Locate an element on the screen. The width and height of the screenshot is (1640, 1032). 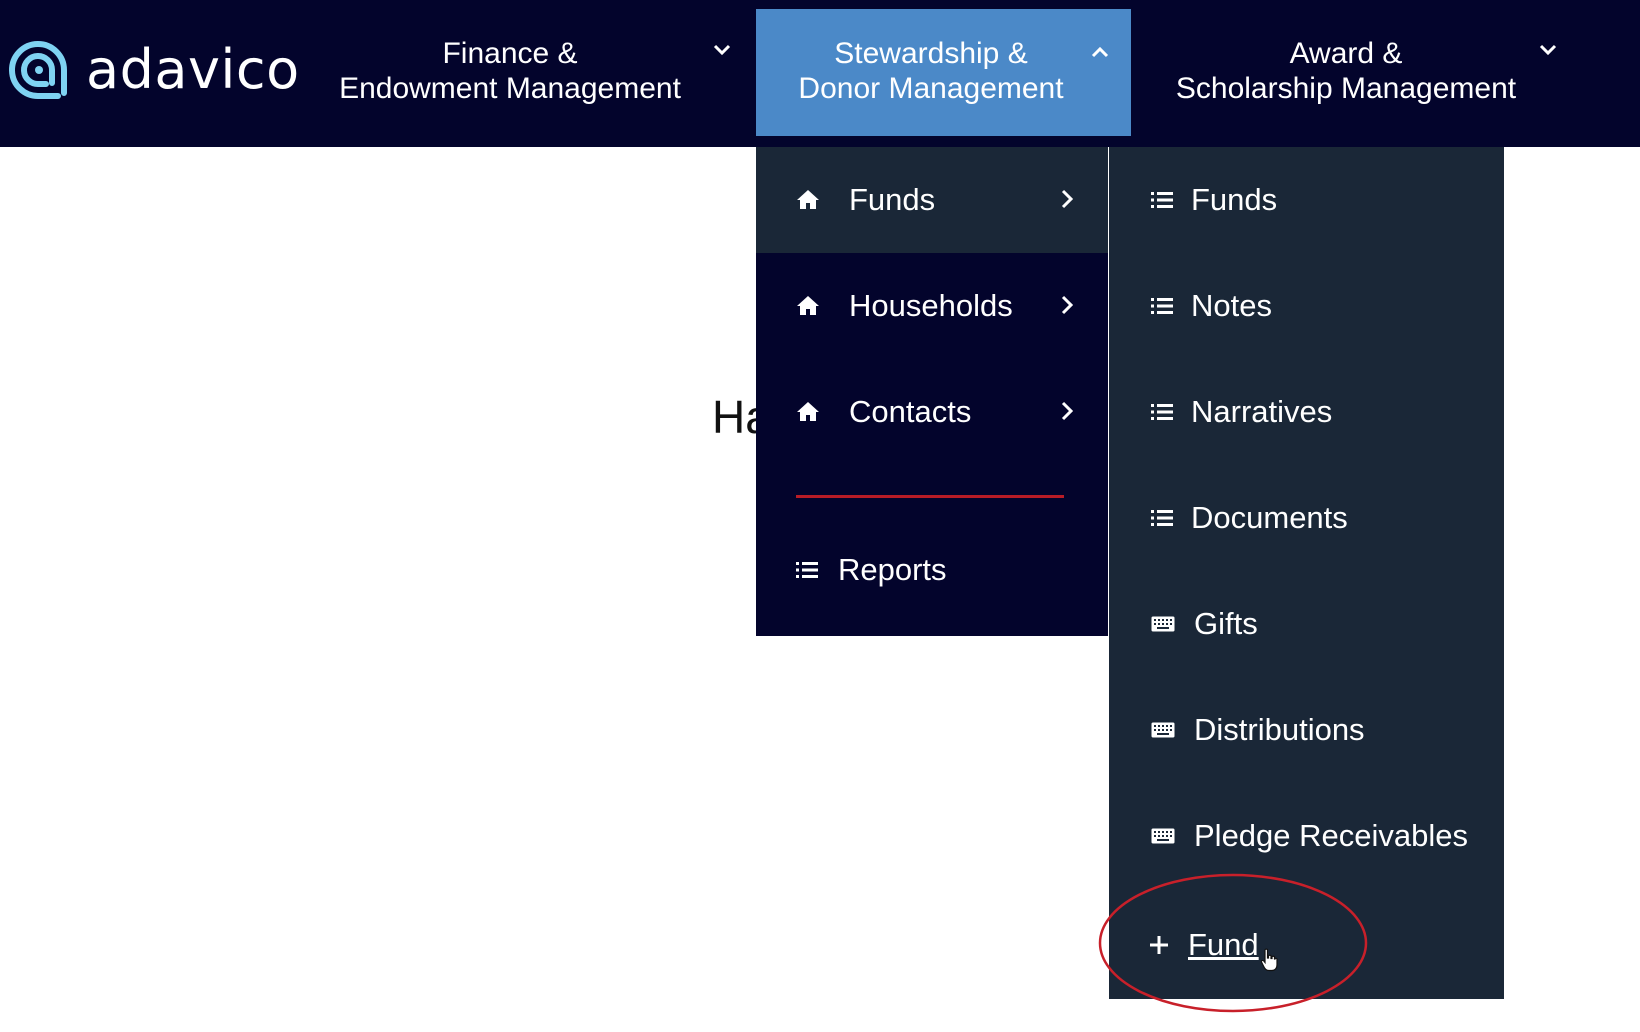
flyout-item-label: Distributions is located at coordinates (1279, 729).